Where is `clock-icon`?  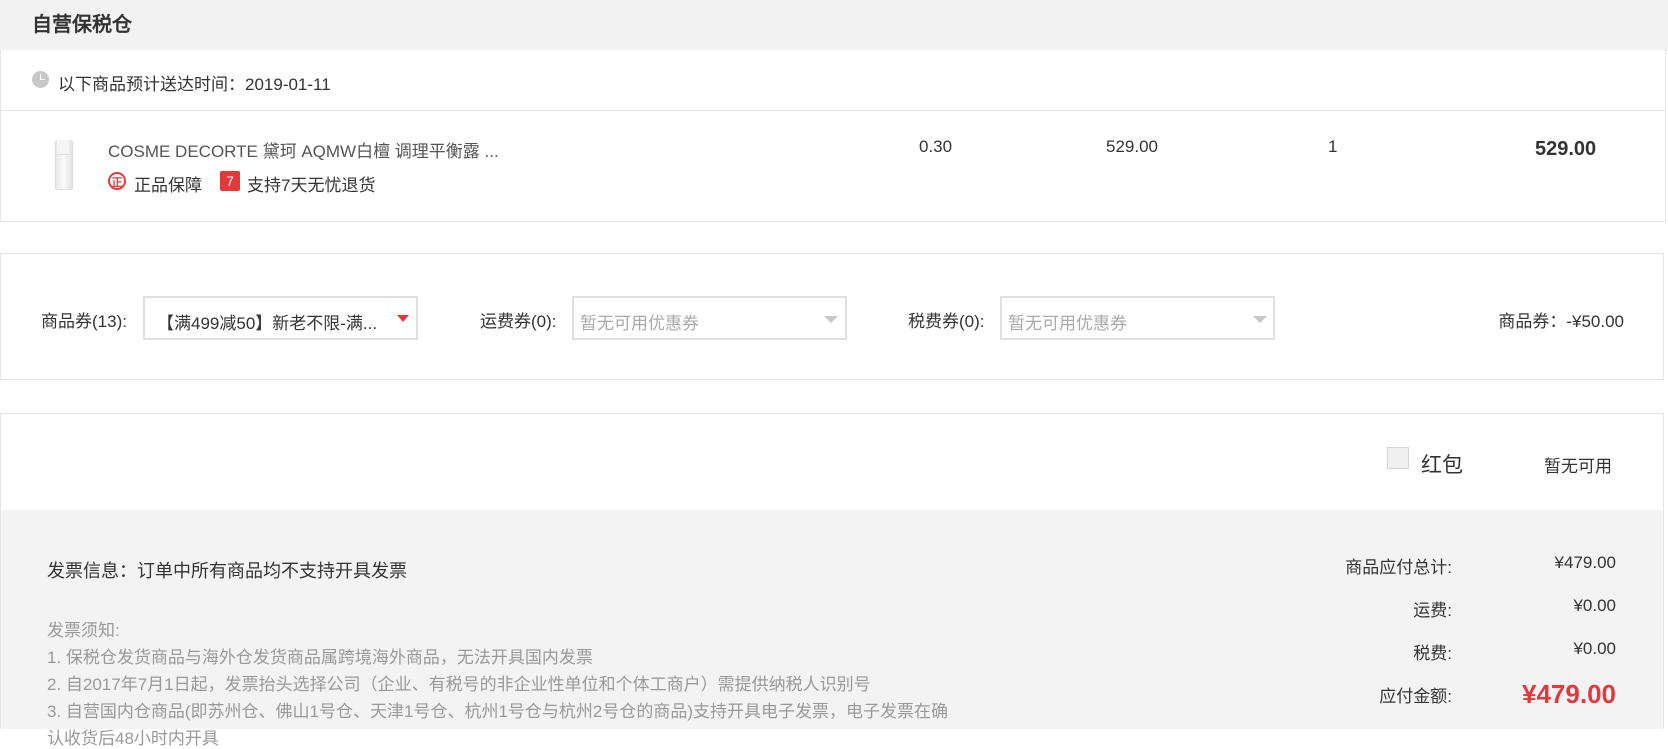
clock-icon is located at coordinates (40, 79).